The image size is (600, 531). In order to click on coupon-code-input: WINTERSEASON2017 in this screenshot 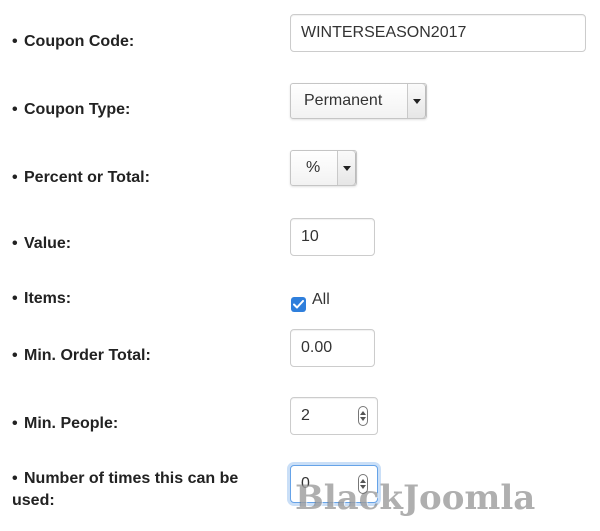, I will do `click(438, 33)`.